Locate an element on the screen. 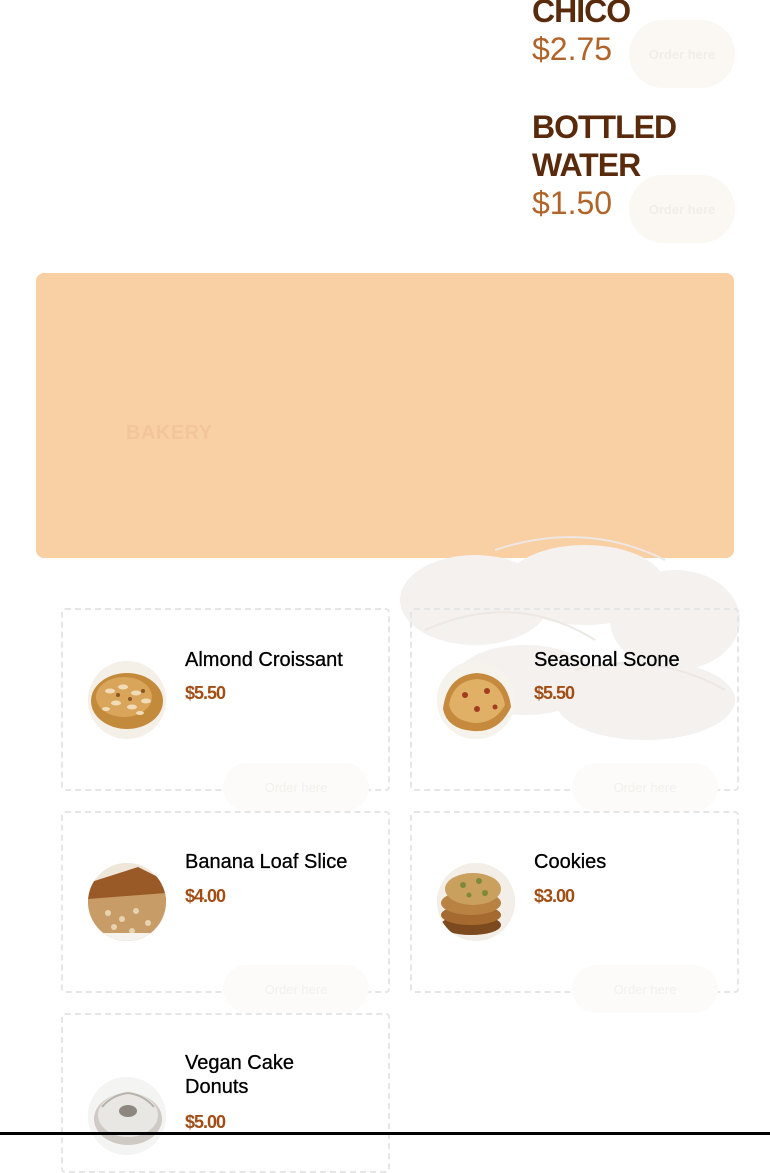 The height and width of the screenshot is (1173, 770). drink-price: $2.75 is located at coordinates (572, 49).